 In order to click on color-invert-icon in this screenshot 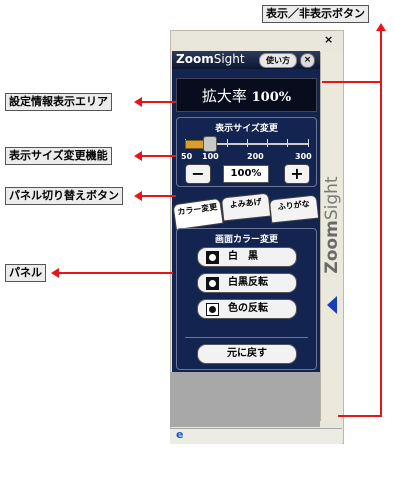, I will do `click(212, 309)`.